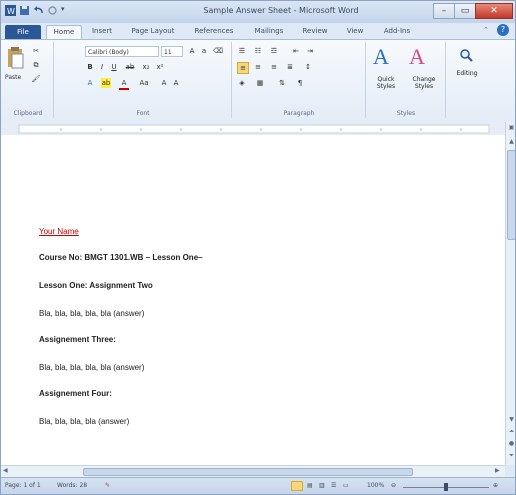 This screenshot has height=495, width=516. Describe the element at coordinates (417, 57) in the screenshot. I see `change-styles-icon: A` at that location.